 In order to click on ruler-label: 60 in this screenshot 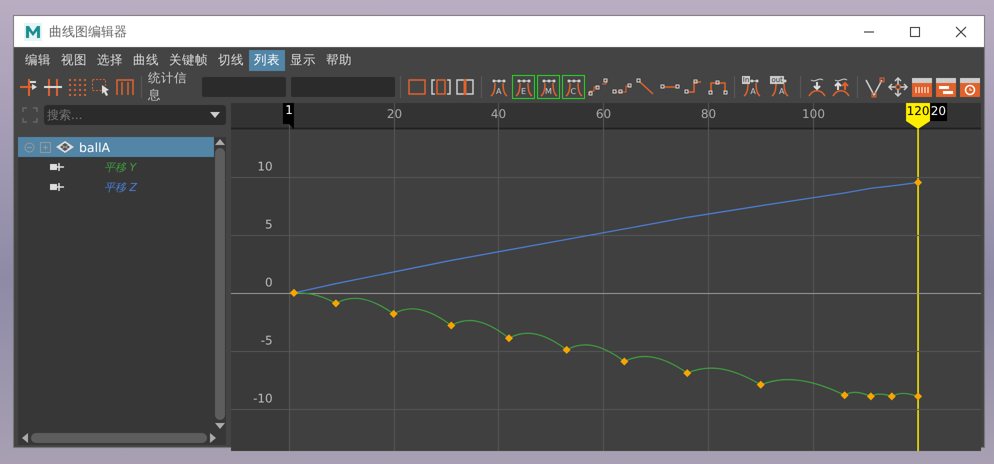, I will do `click(604, 114)`.